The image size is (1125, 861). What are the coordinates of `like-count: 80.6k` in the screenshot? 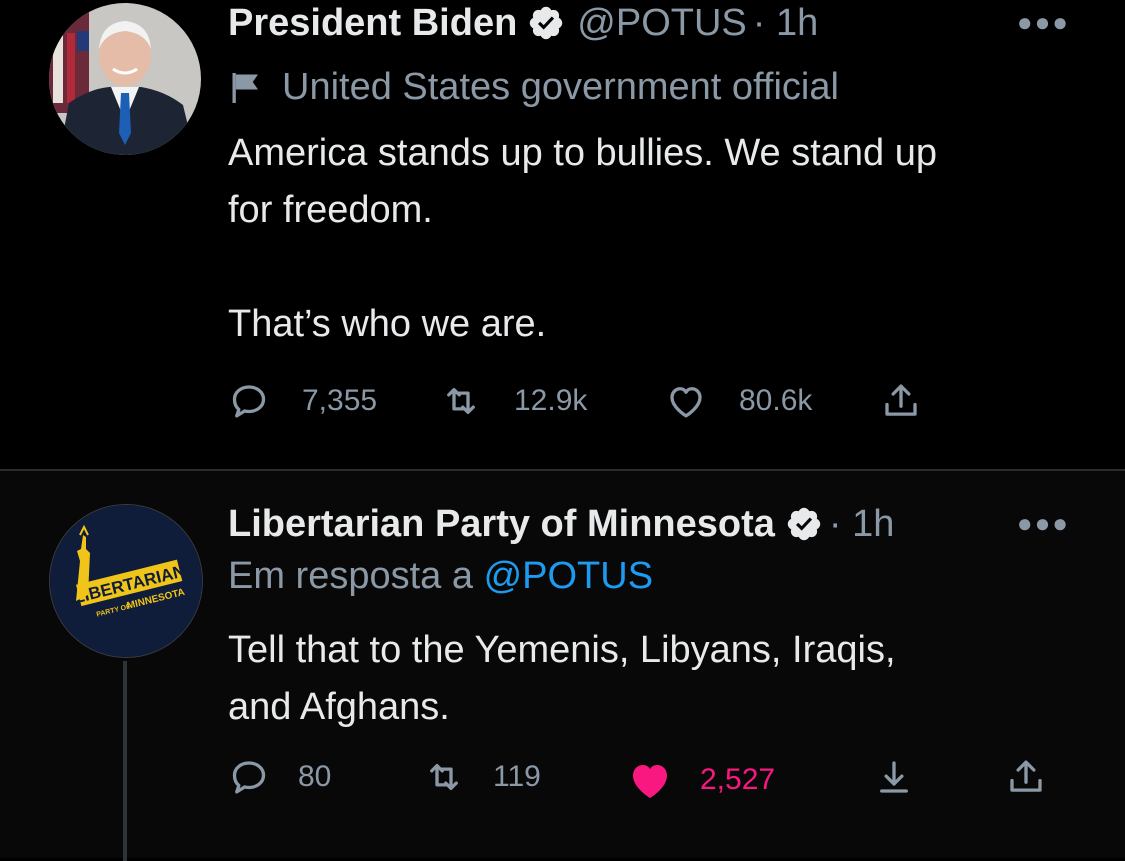 It's located at (776, 400).